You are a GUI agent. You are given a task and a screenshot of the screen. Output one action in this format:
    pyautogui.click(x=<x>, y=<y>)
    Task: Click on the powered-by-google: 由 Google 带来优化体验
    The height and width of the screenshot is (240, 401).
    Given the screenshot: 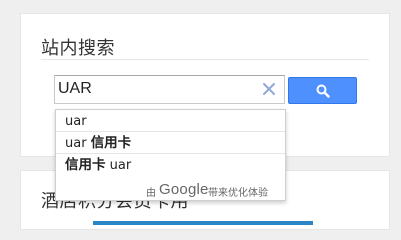 What is the action you would take?
    pyautogui.click(x=170, y=190)
    